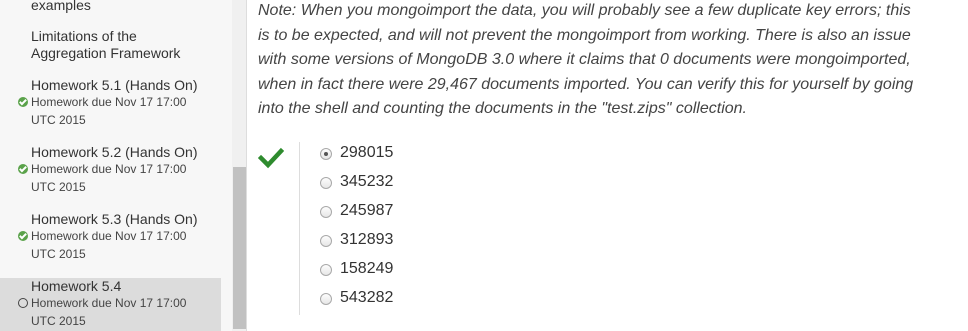  I want to click on option-label: 298015, so click(367, 152).